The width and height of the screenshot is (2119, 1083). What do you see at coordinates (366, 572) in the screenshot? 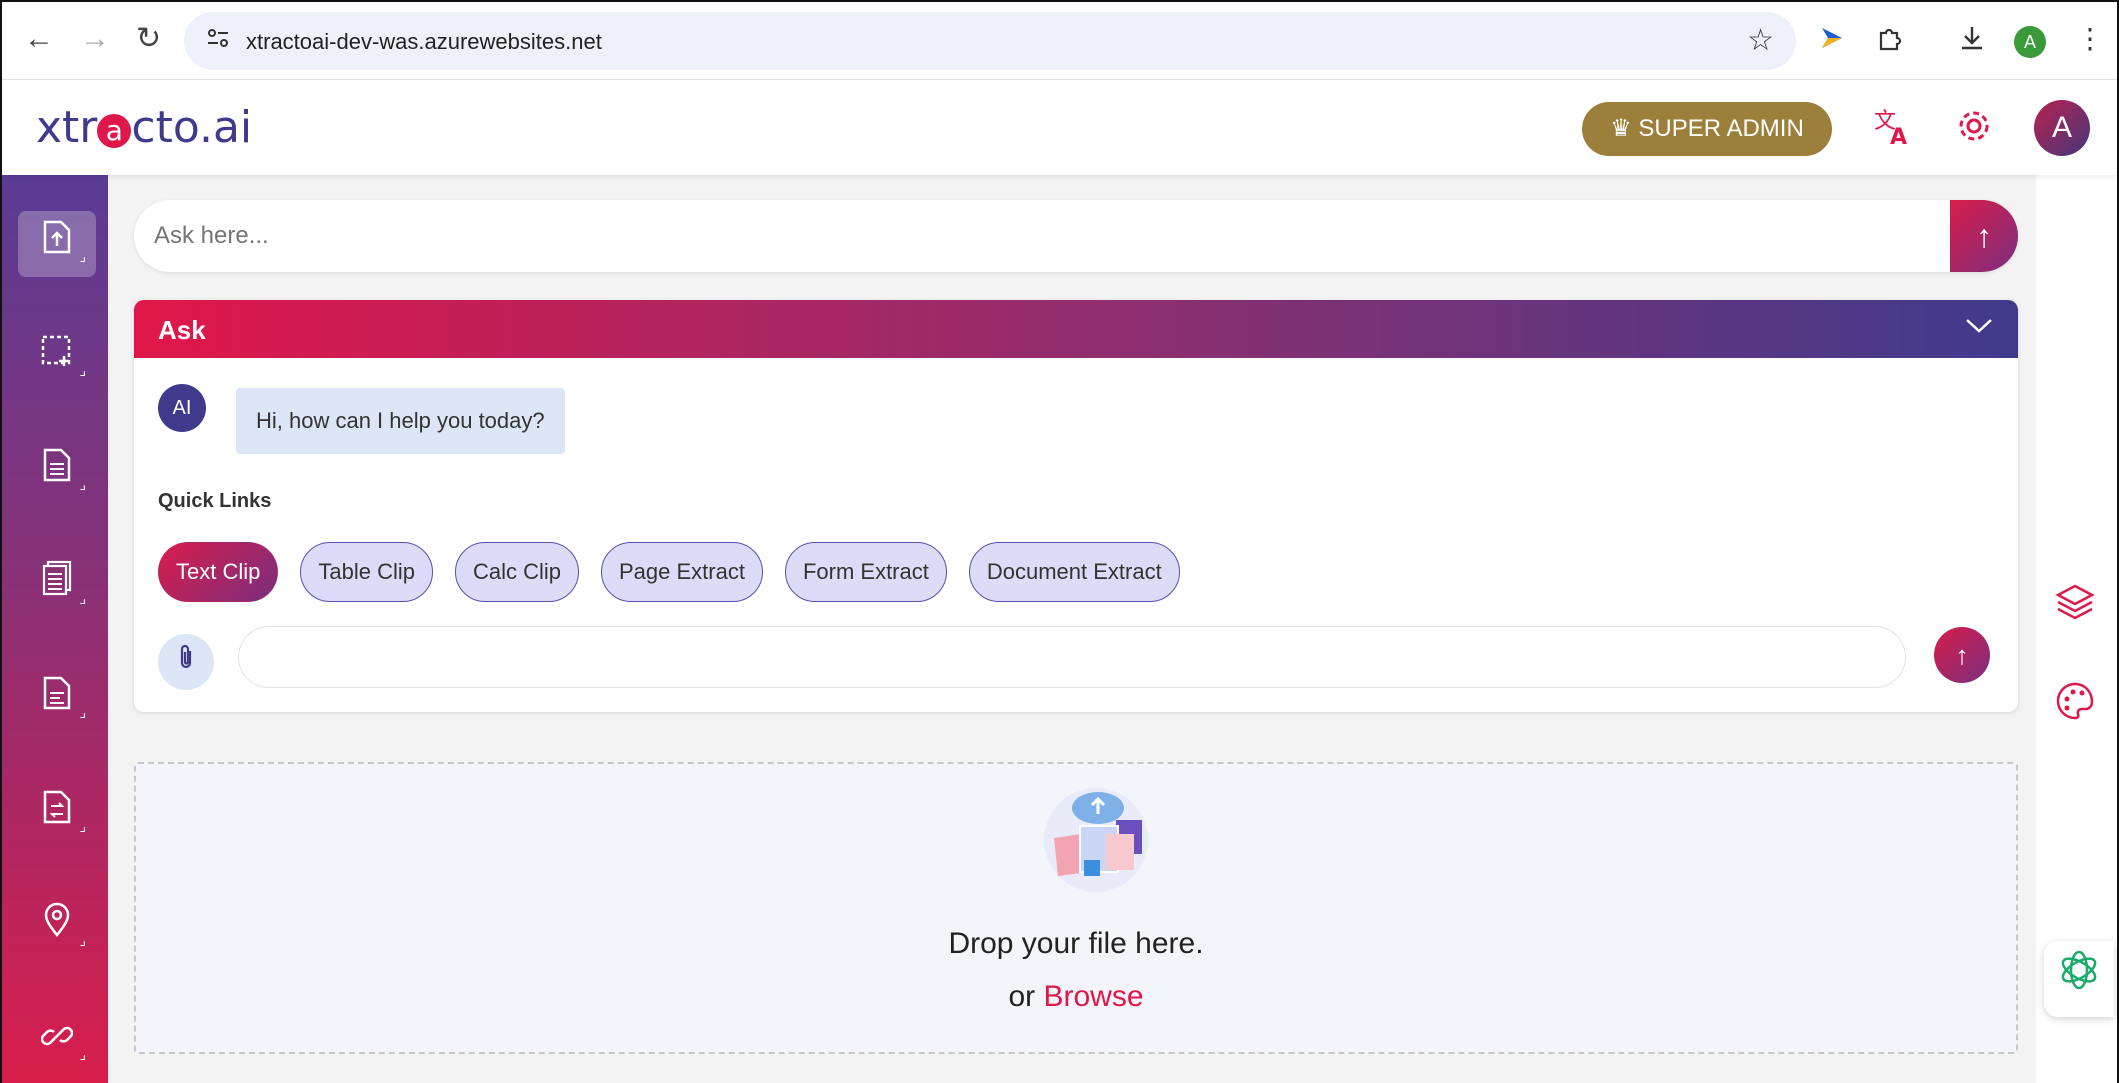
I see `quick-link-table-clip: Table Clip` at bounding box center [366, 572].